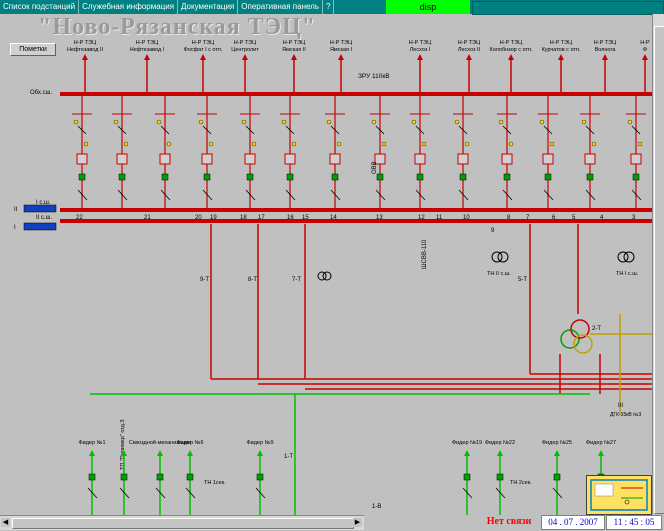  I want to click on transformer-7t-symbol, so click(324, 276).